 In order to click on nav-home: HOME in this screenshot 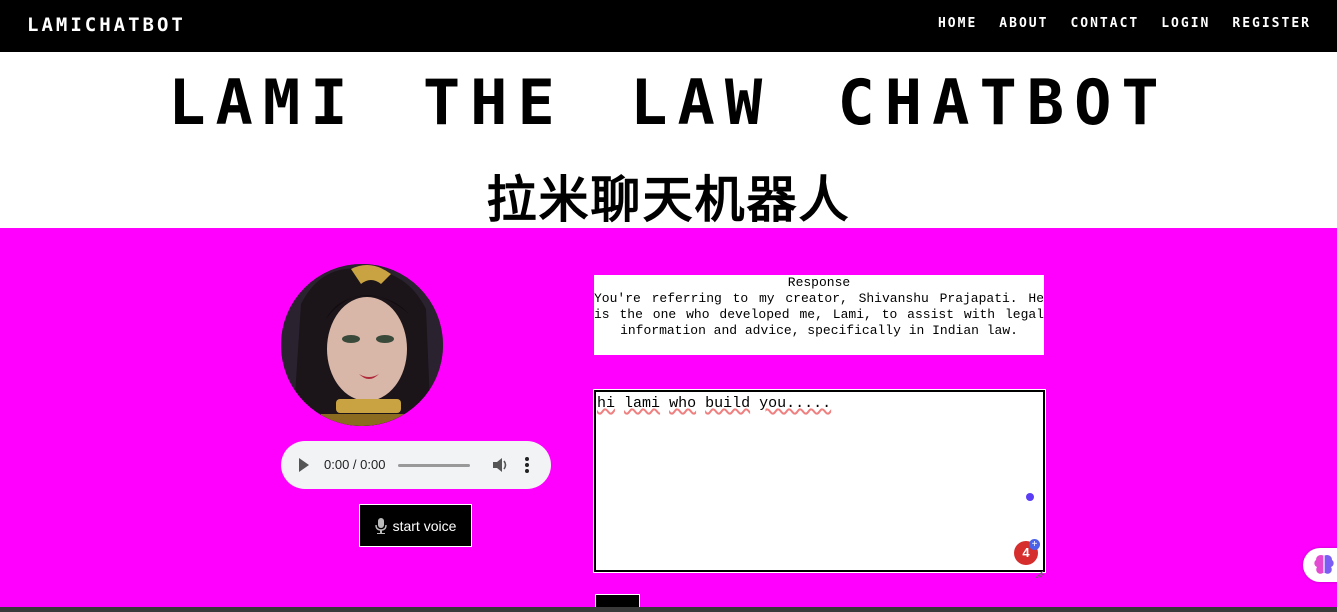, I will do `click(957, 23)`.